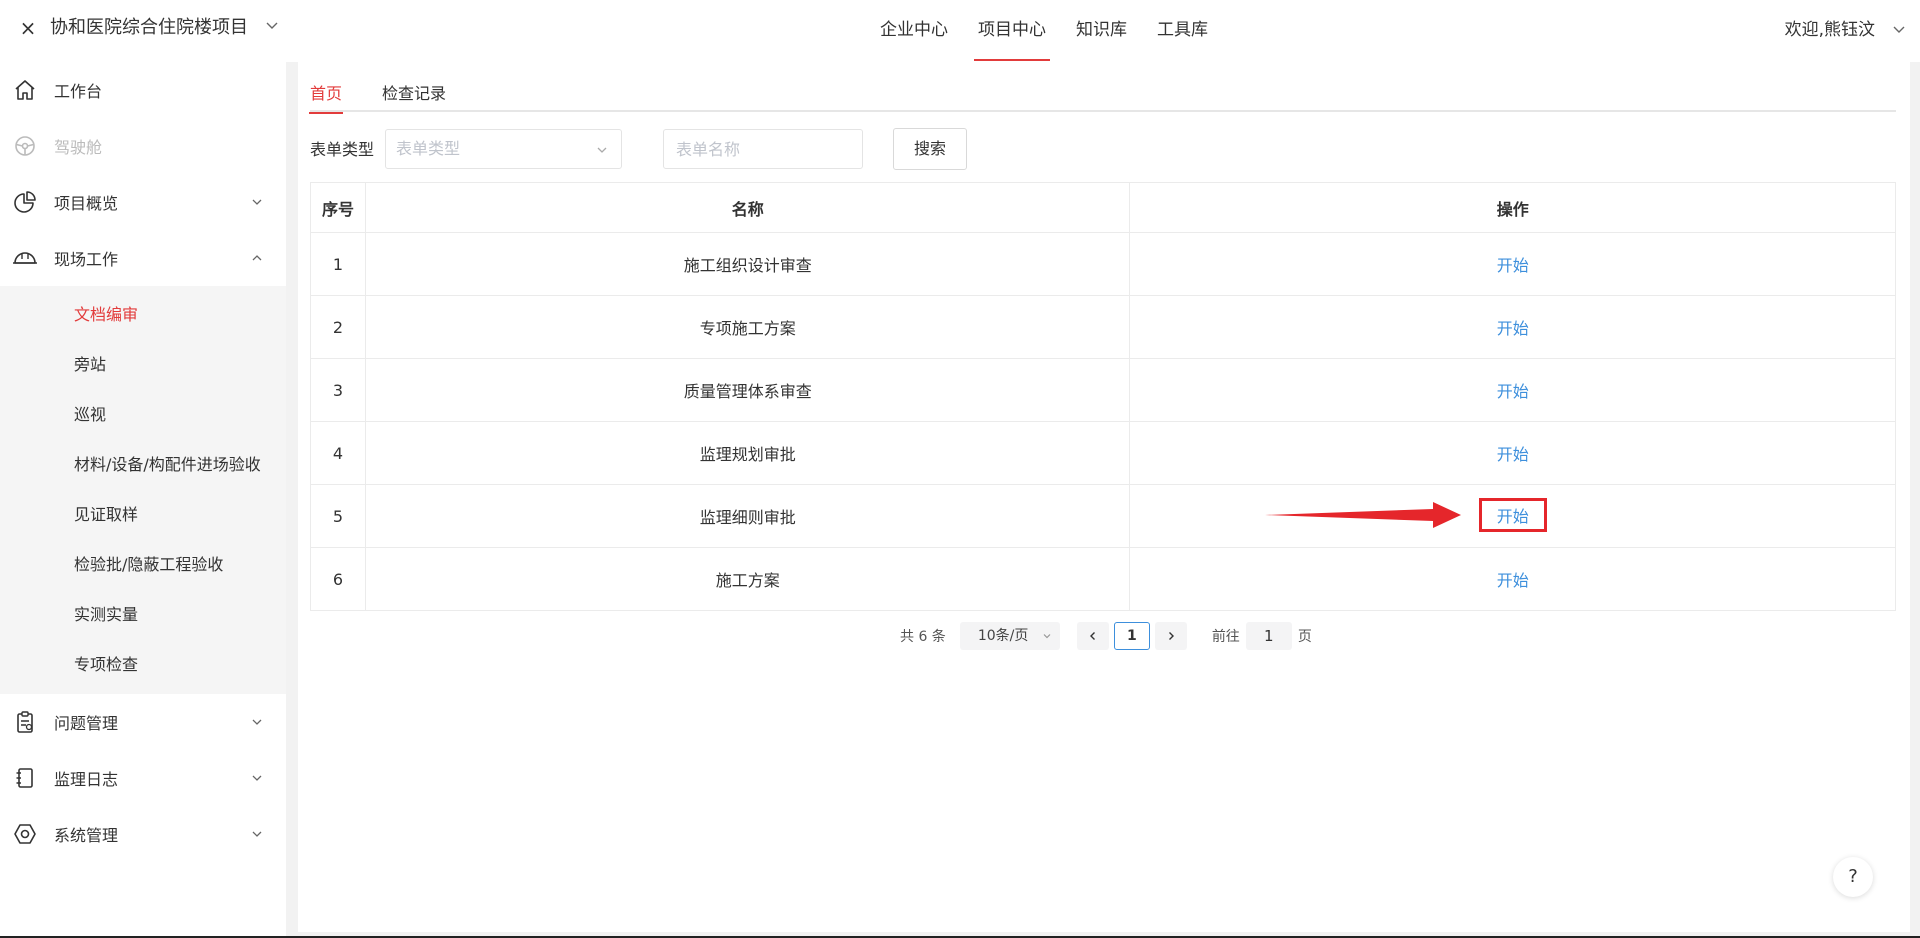 This screenshot has height=938, width=1920. I want to click on table-row: 4 监理规划审批 开始, so click(1103, 453).